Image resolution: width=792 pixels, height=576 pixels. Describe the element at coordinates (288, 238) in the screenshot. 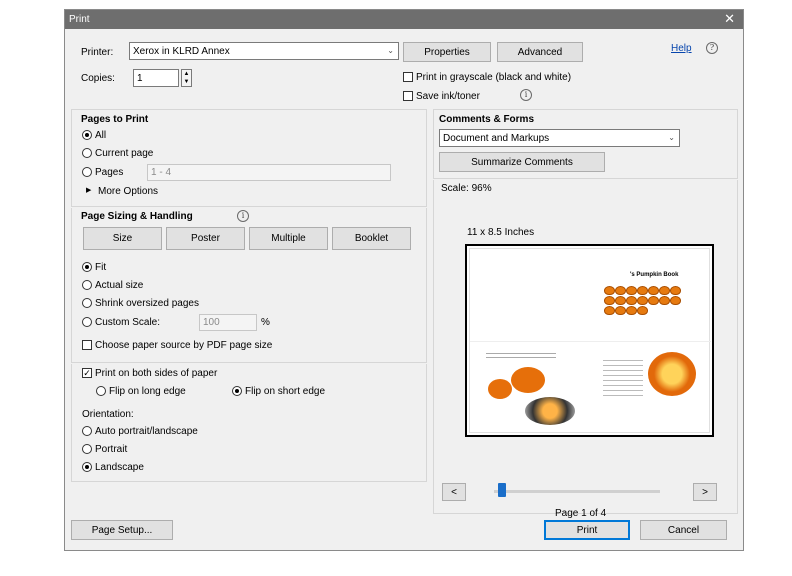

I see `tab-multiple: Multiple` at that location.